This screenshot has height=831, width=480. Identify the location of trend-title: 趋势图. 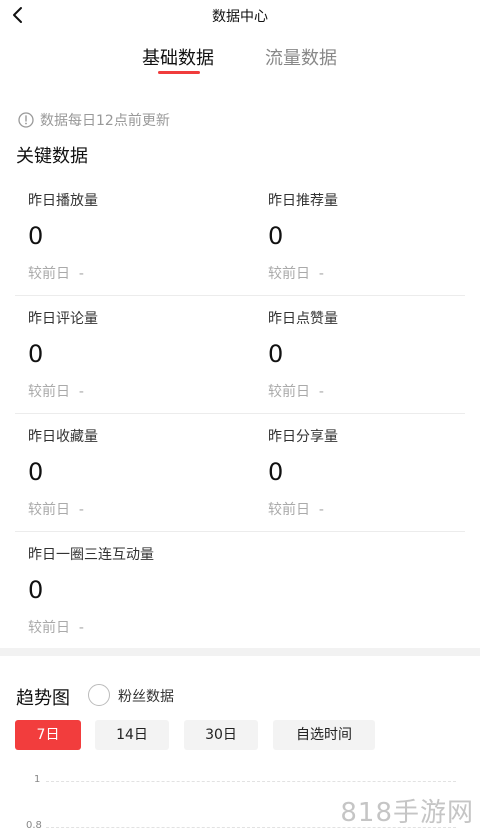
(43, 698).